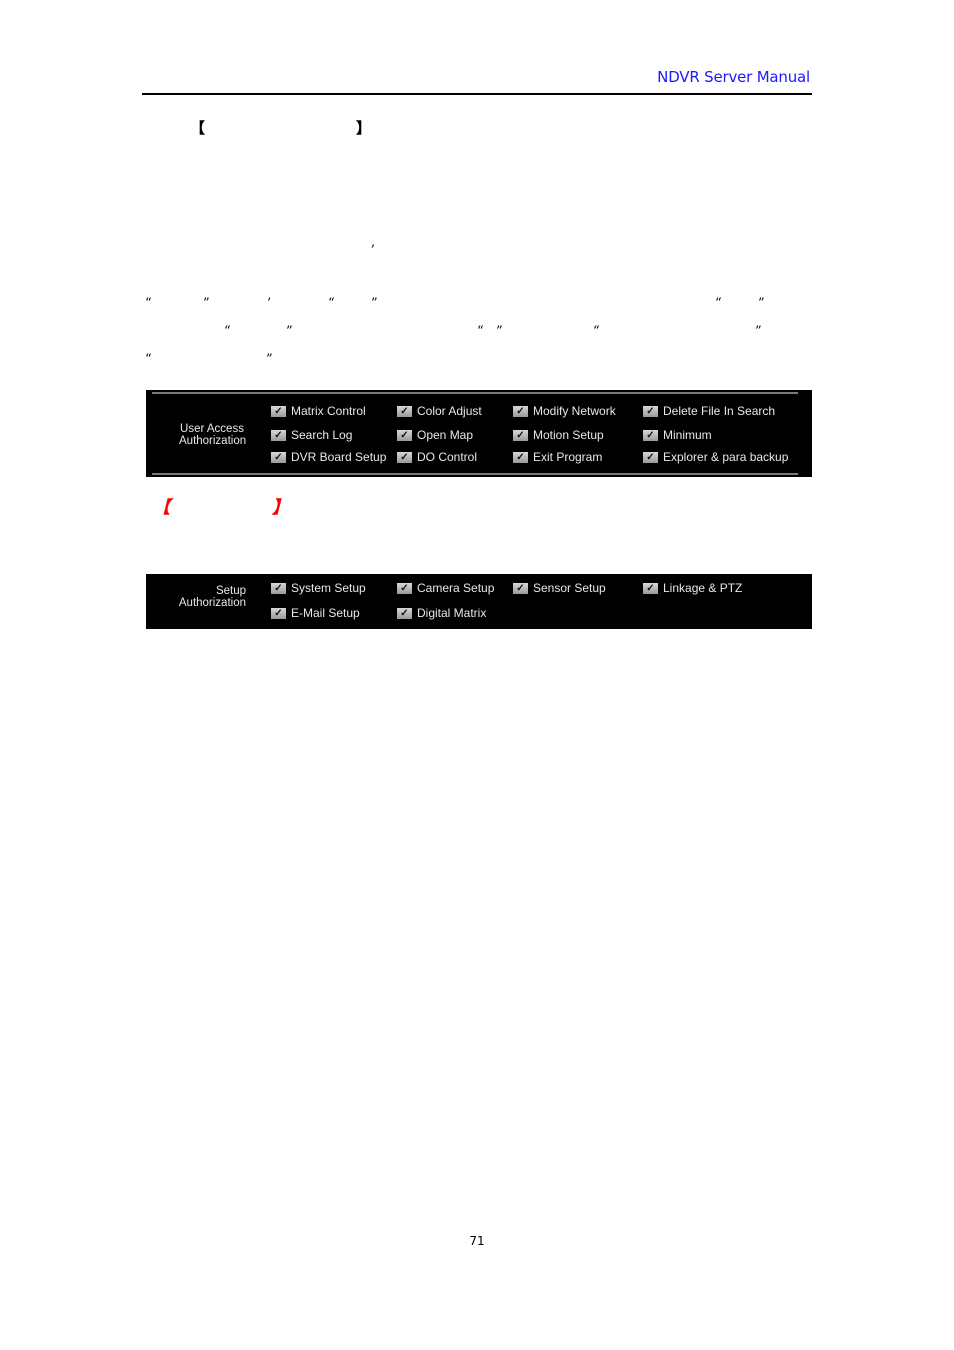  What do you see at coordinates (325, 613) in the screenshot?
I see `option-label: E-Mail Setup` at bounding box center [325, 613].